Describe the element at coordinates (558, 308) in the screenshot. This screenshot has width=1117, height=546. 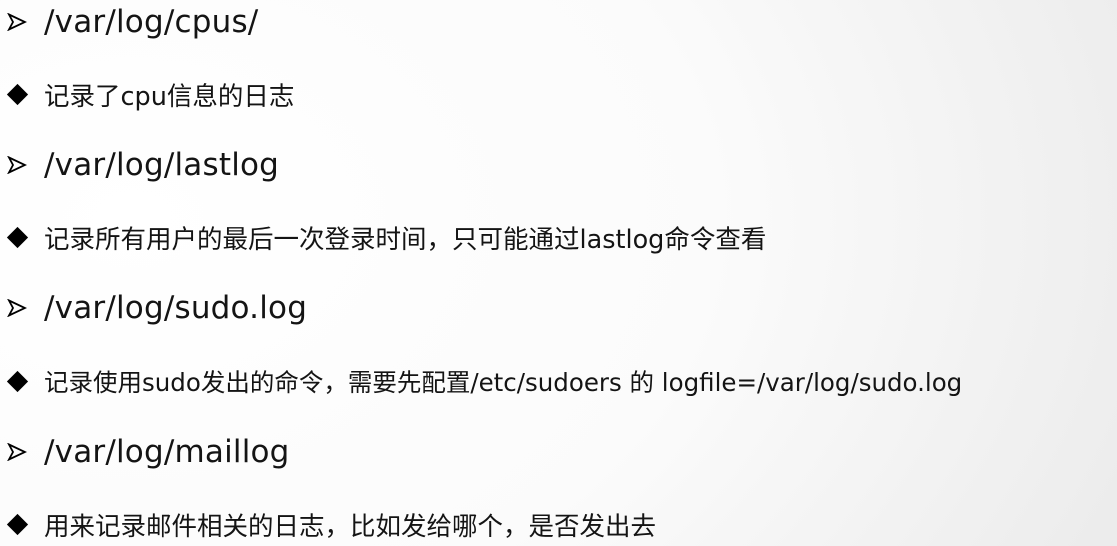
I see `list-item-heading: /var/log/sudo.log` at that location.